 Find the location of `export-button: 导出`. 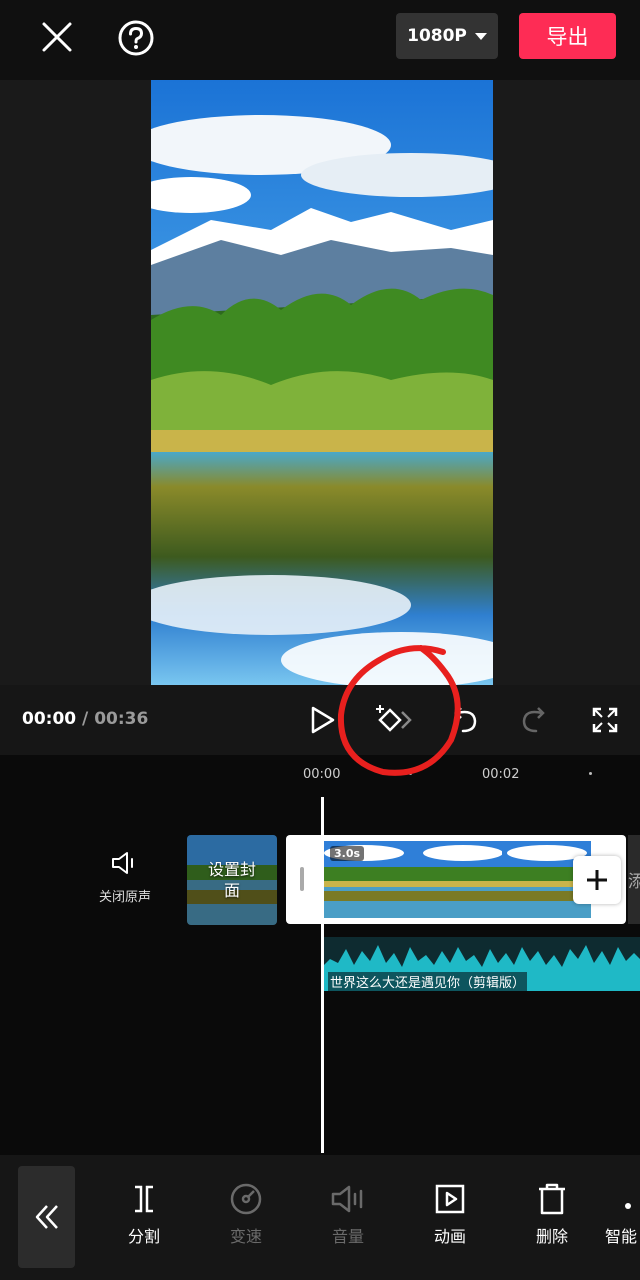

export-button: 导出 is located at coordinates (567, 36).